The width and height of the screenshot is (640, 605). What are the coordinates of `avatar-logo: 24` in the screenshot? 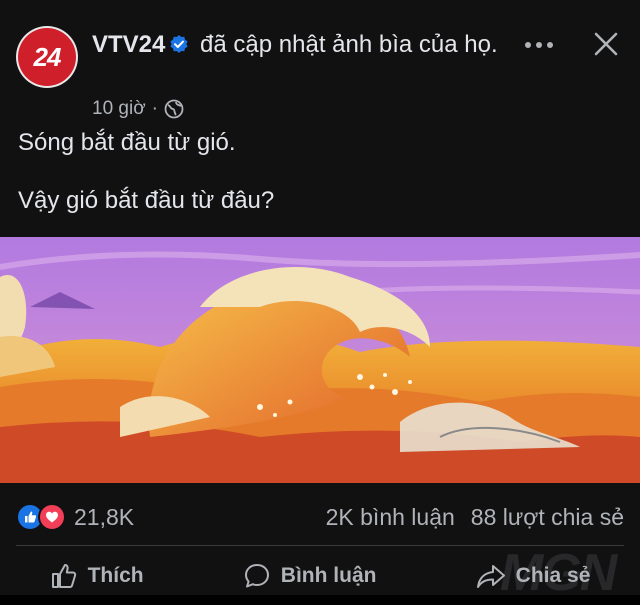 It's located at (47, 57).